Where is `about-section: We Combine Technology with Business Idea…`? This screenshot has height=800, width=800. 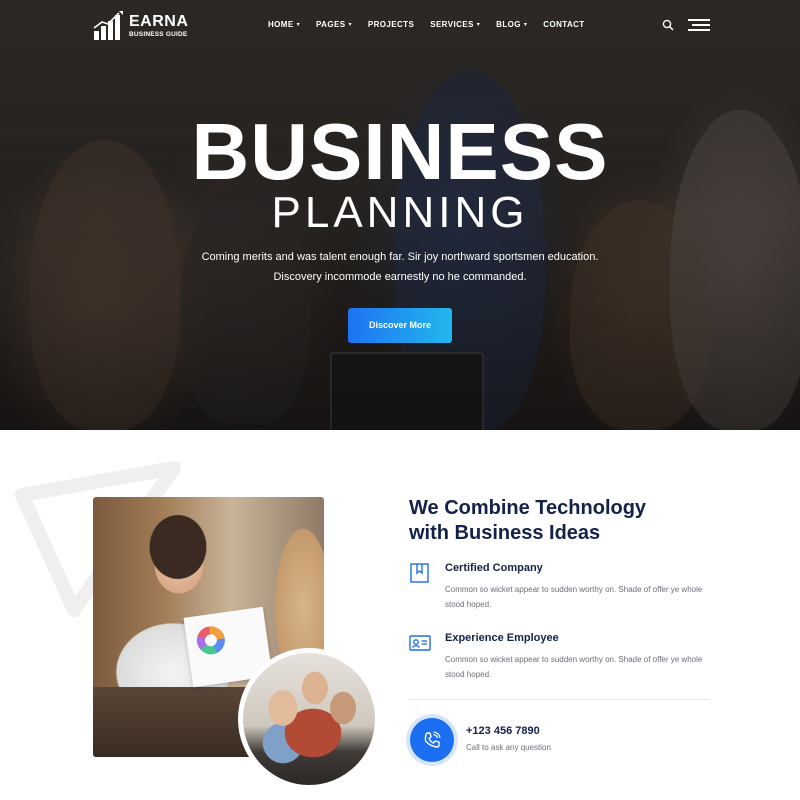 about-section: We Combine Technology with Business Idea… is located at coordinates (564, 629).